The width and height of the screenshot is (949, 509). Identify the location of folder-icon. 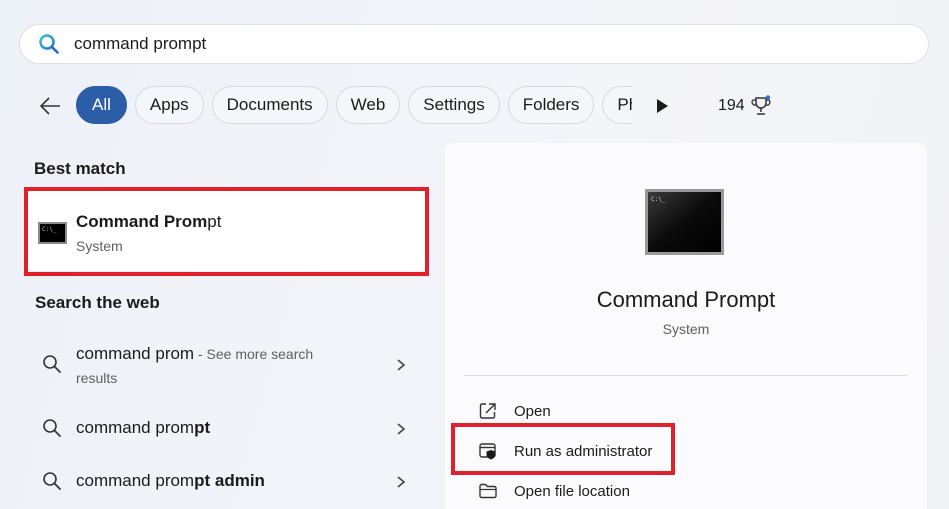
(488, 491).